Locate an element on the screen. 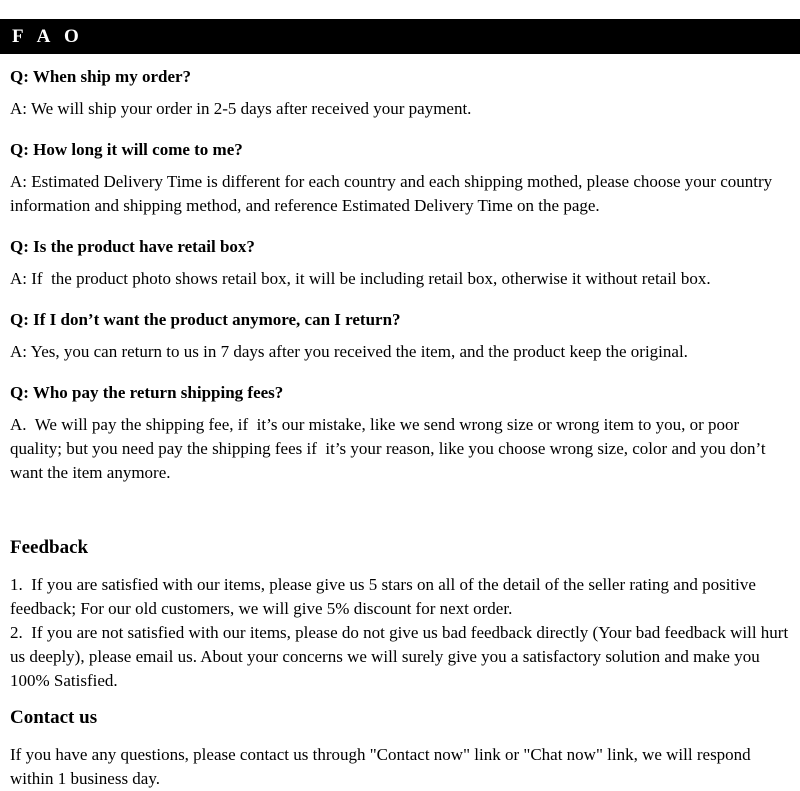 The height and width of the screenshot is (791, 800). page-title: F A O is located at coordinates (48, 36).